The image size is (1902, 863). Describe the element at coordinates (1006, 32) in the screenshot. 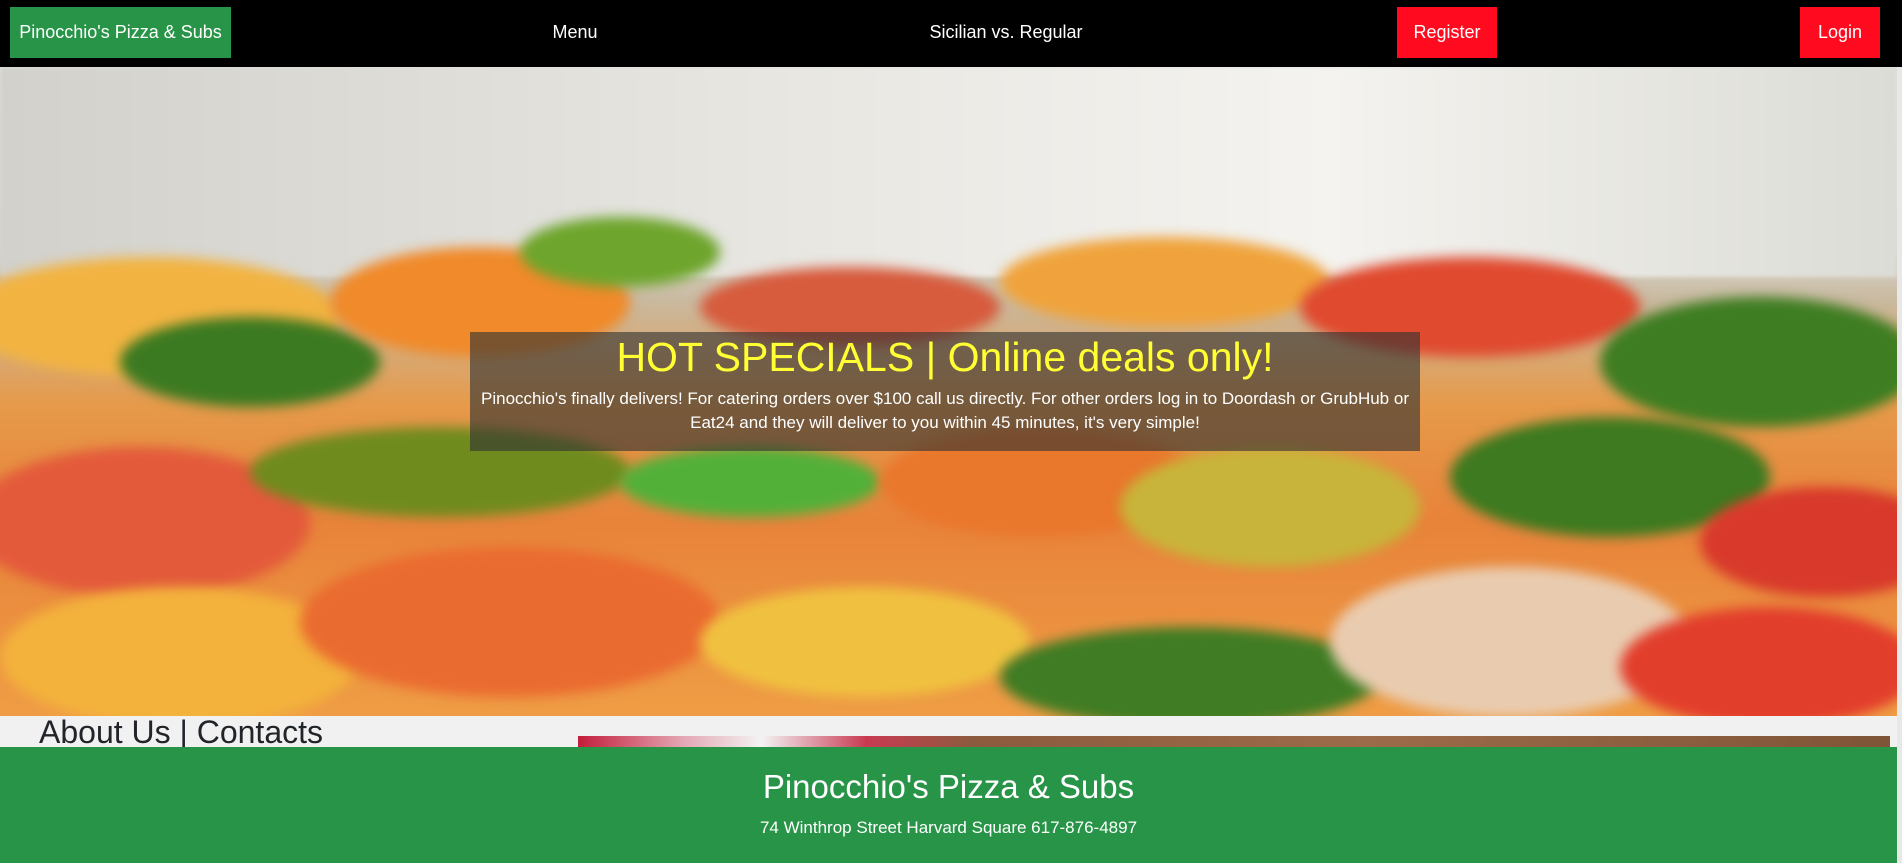

I see `nav-link-sicilian-vs-regular: Sicilian vs. Regular` at that location.